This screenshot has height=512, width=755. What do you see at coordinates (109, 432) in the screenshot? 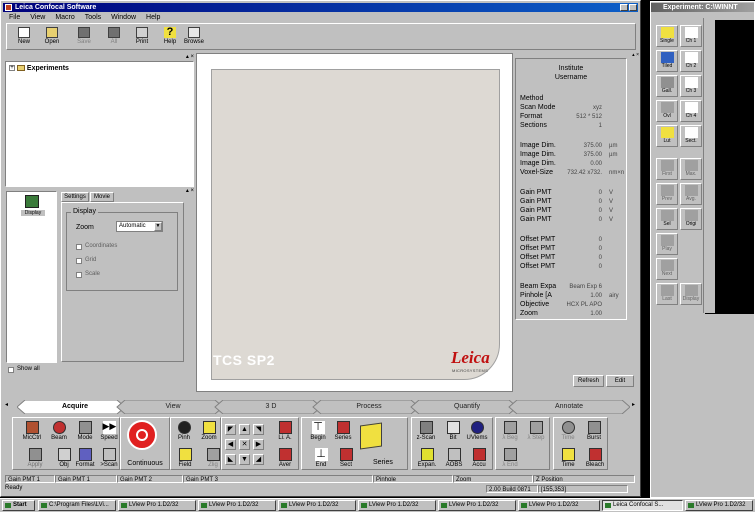
I see `speed-button: ▶▶ Speed` at bounding box center [109, 432].